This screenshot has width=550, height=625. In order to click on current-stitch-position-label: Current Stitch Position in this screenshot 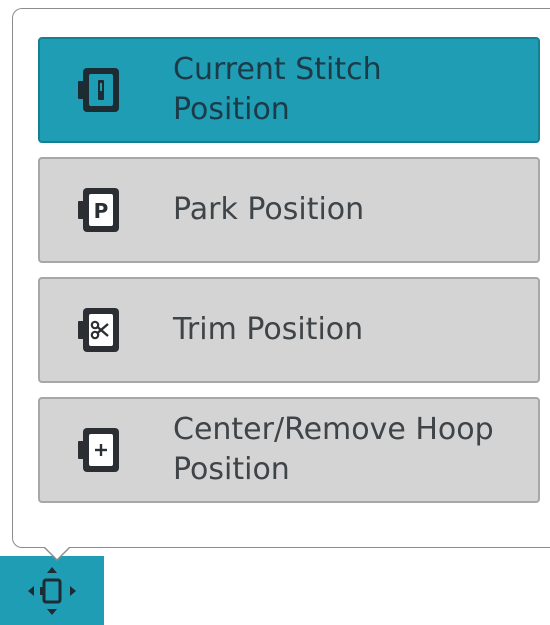, I will do `click(277, 89)`.